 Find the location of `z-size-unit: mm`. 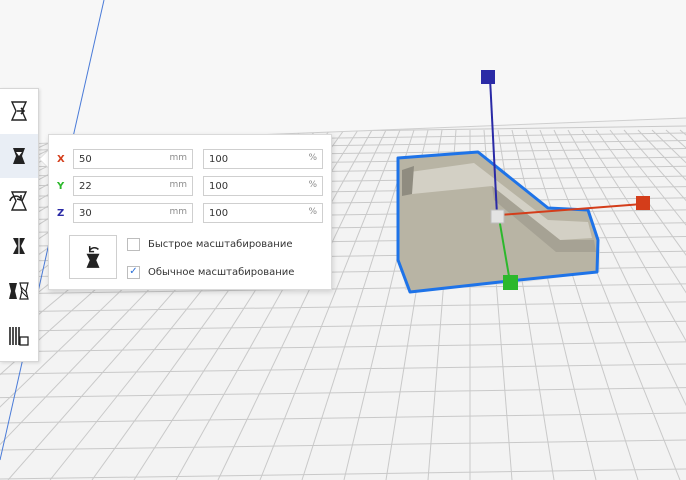

z-size-unit: mm is located at coordinates (178, 212).